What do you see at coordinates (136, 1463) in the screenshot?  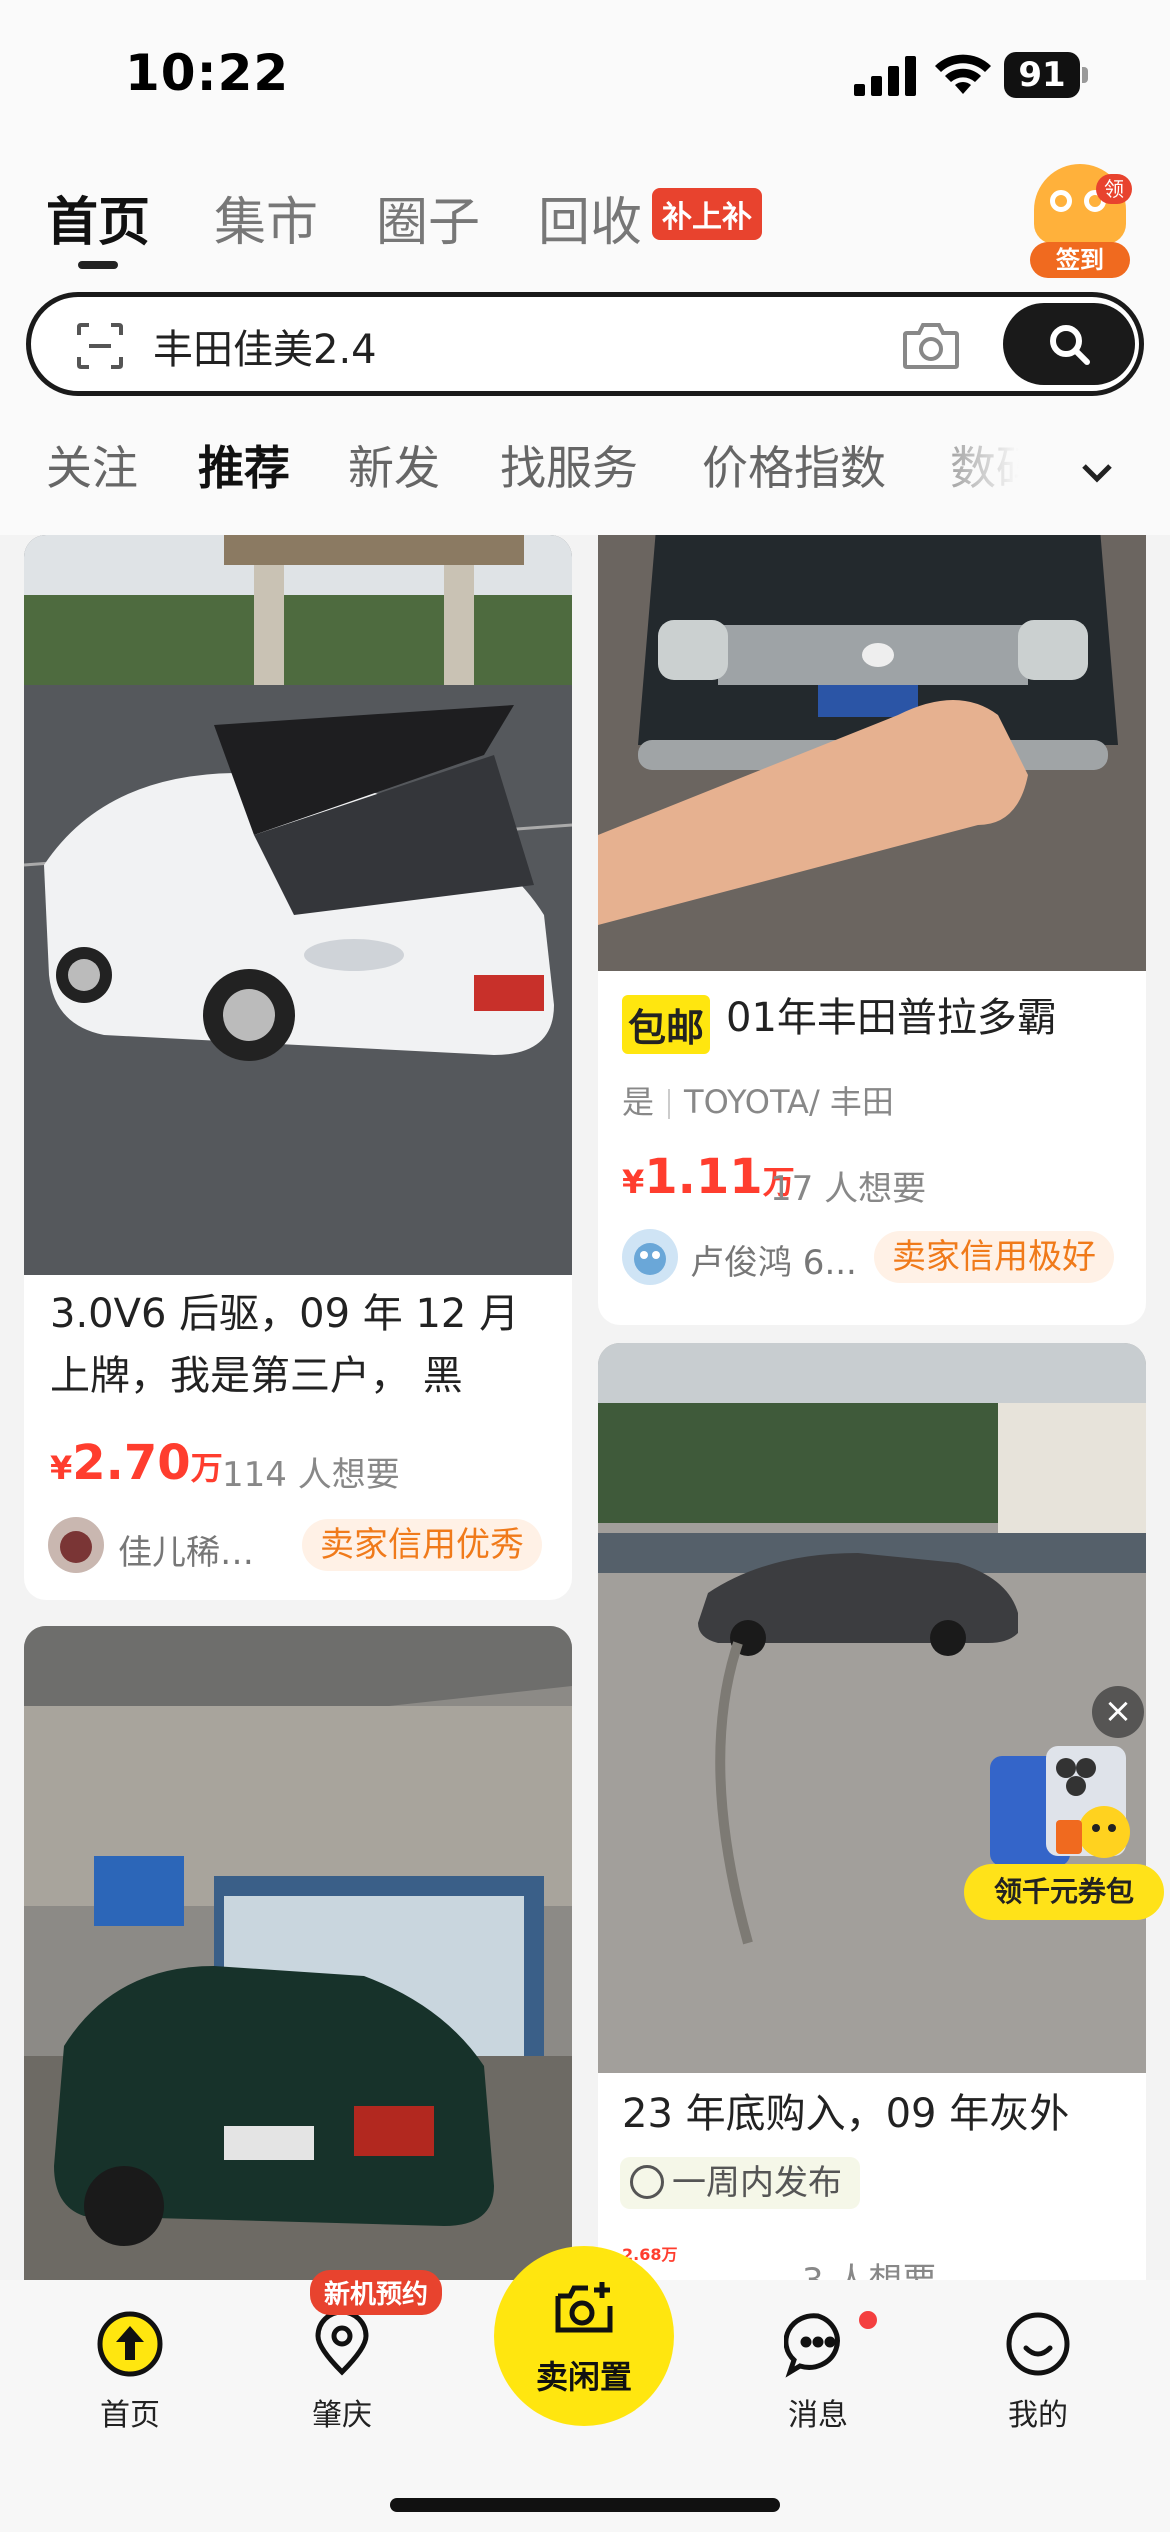 I see `price: ¥2.70万` at bounding box center [136, 1463].